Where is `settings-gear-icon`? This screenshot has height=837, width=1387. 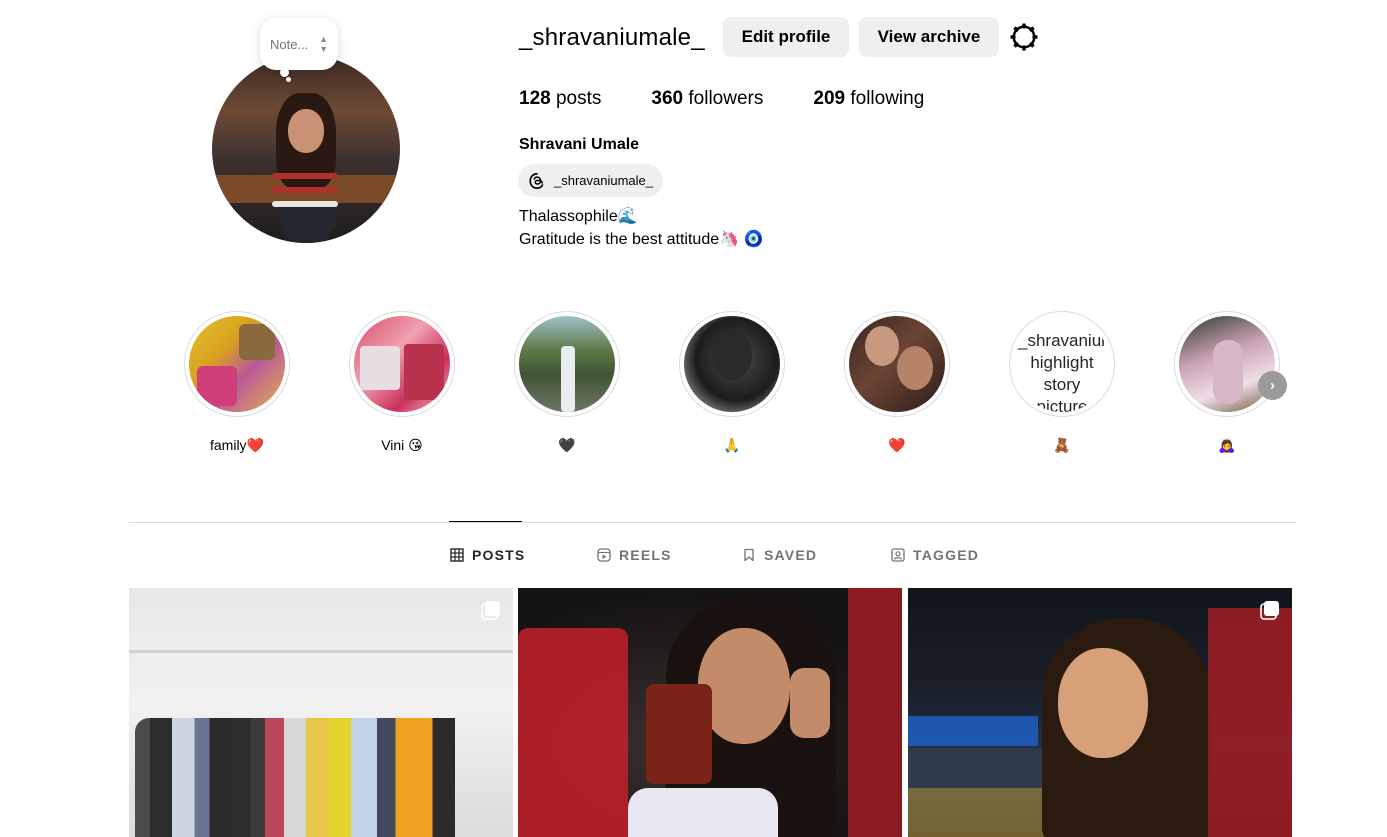 settings-gear-icon is located at coordinates (1024, 37).